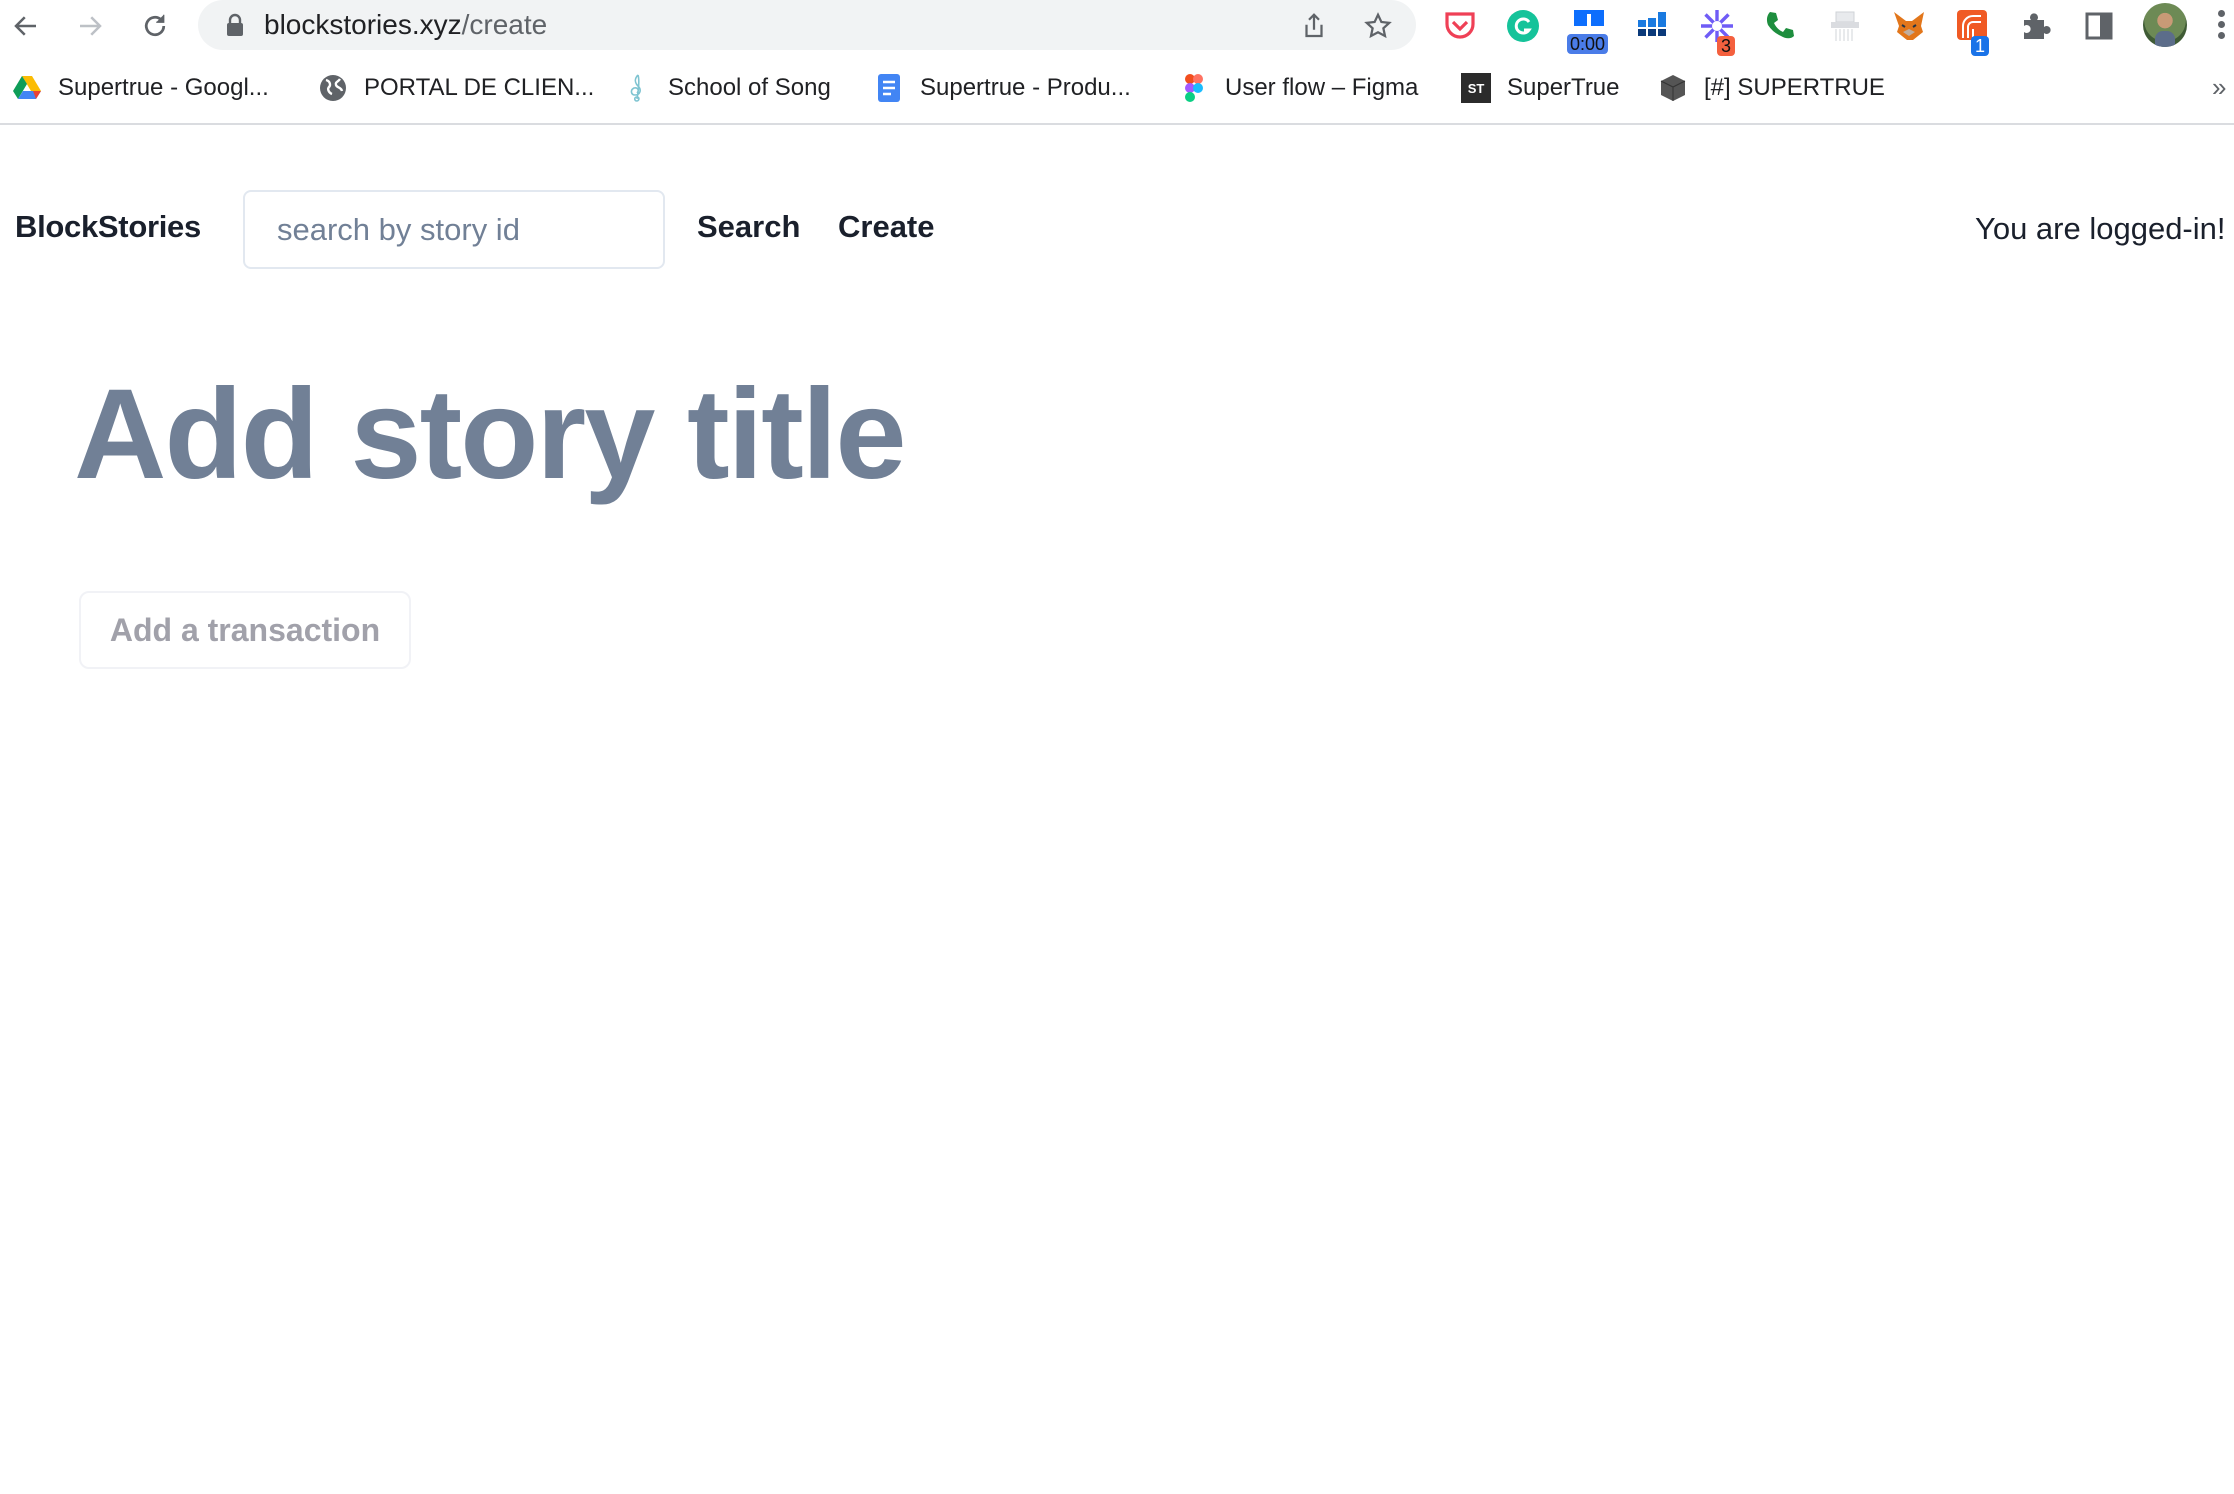 This screenshot has width=2234, height=1494. I want to click on reload-button, so click(155, 26).